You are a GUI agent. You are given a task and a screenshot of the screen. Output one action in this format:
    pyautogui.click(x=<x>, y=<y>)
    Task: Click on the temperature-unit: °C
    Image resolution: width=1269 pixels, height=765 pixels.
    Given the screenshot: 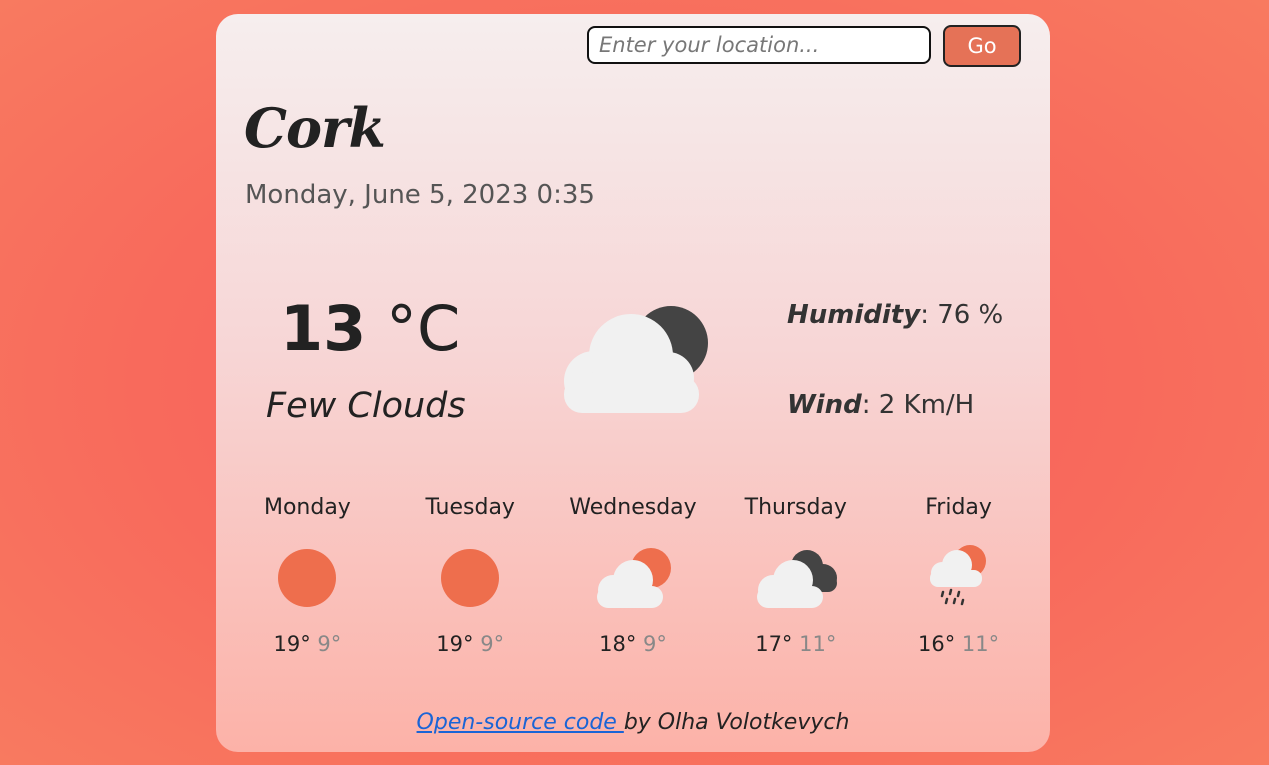 What is the action you would take?
    pyautogui.click(x=423, y=328)
    